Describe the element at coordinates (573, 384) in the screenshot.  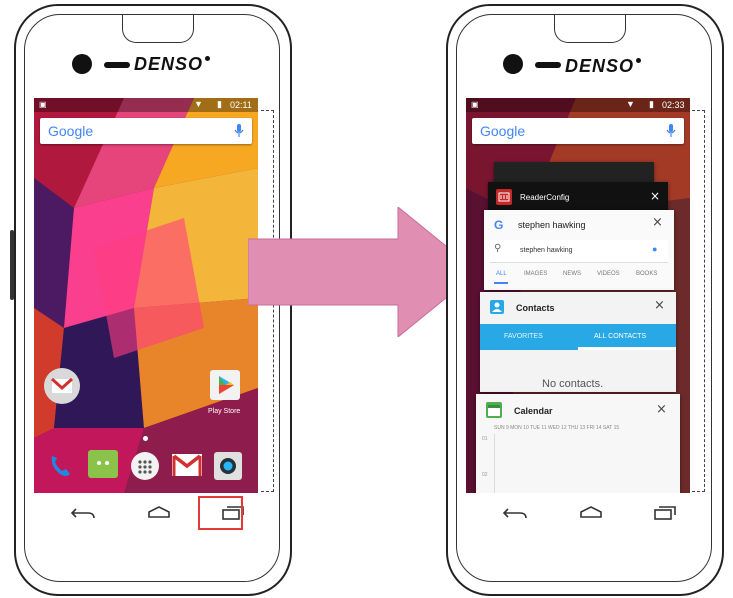
I see `contacts-empty-message: No contacts.` at that location.